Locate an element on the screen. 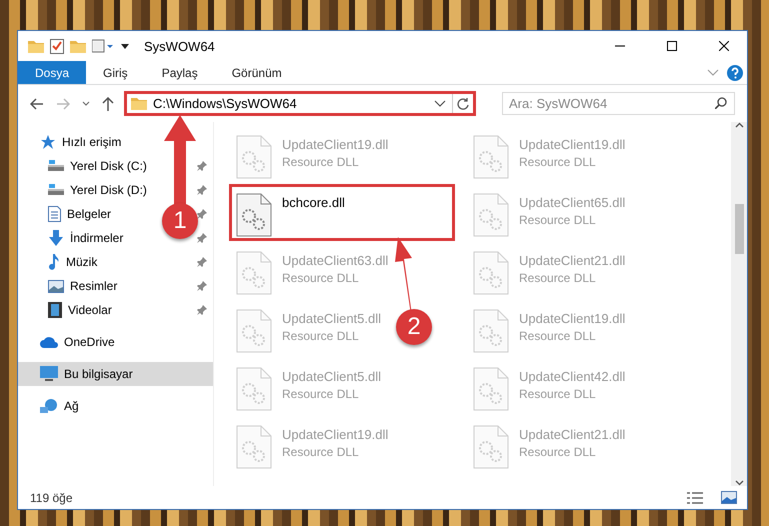 The image size is (769, 526). file-name: UpdateClient65.dll is located at coordinates (572, 202).